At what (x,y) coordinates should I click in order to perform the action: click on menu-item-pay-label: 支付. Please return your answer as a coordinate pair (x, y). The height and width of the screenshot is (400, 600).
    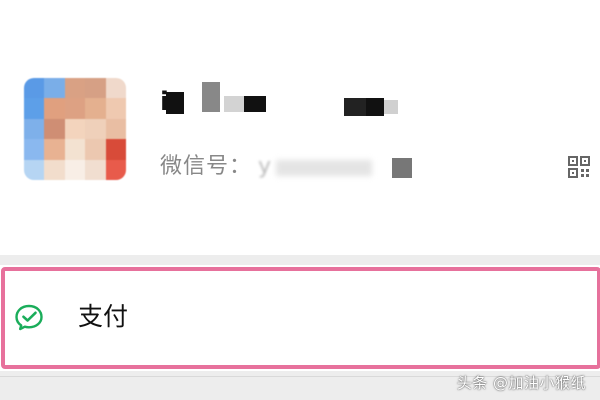
    Looking at the image, I should click on (103, 316).